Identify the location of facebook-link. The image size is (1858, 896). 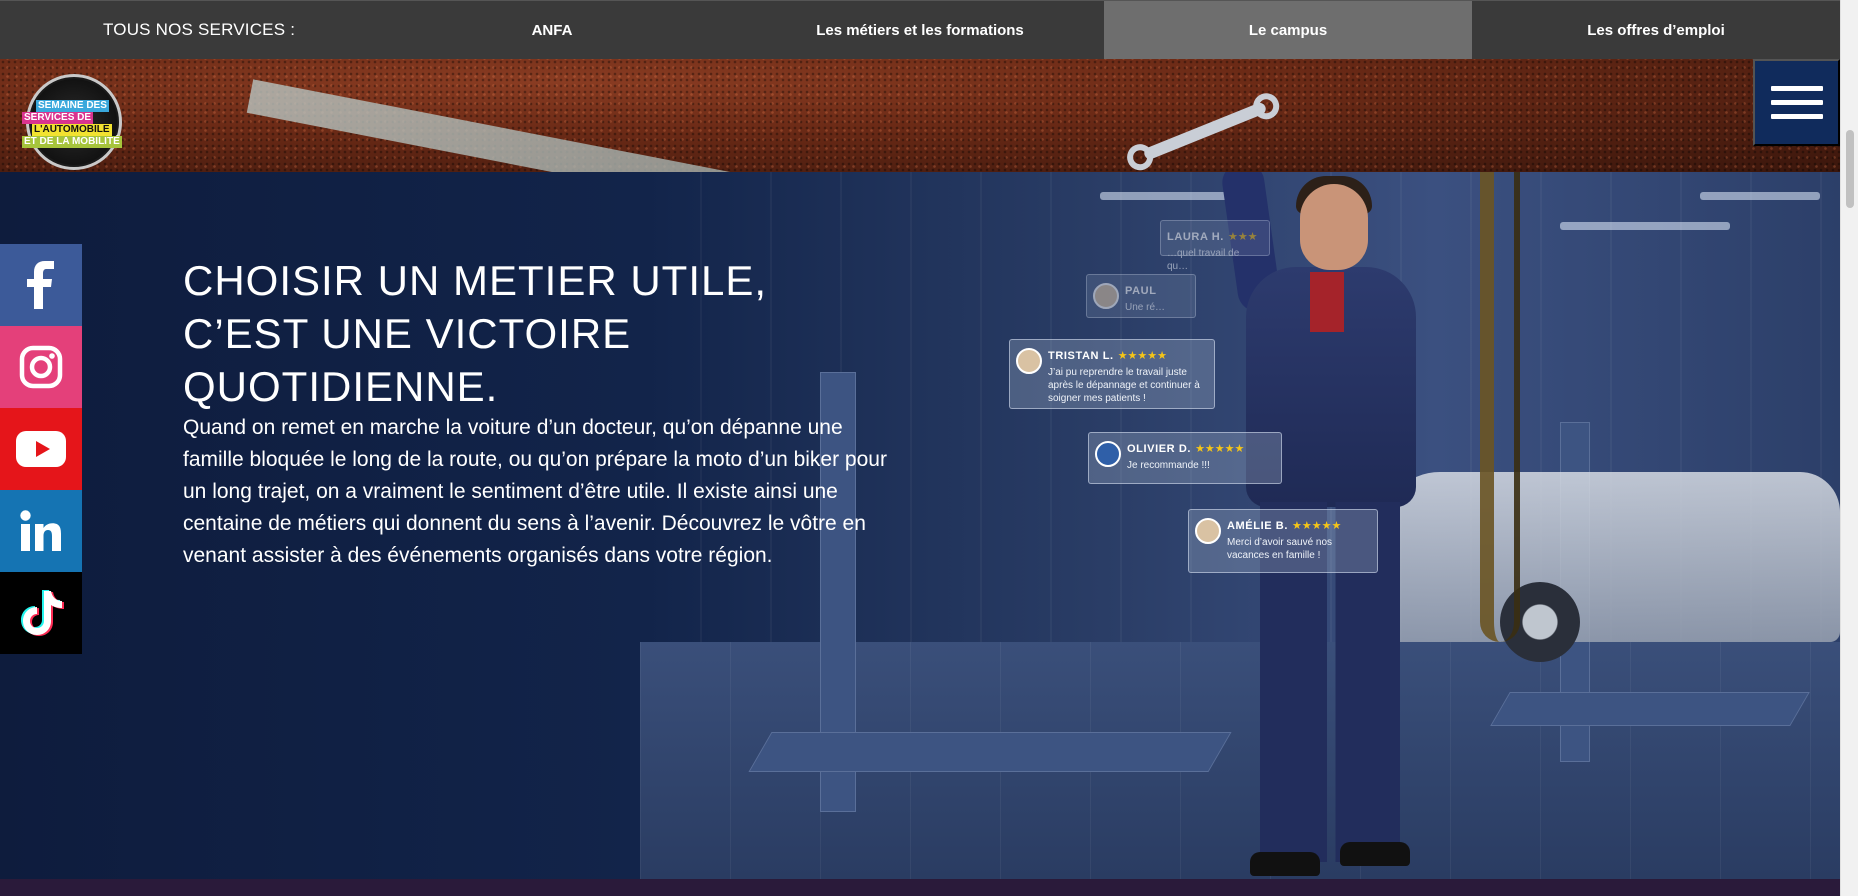
(41, 285).